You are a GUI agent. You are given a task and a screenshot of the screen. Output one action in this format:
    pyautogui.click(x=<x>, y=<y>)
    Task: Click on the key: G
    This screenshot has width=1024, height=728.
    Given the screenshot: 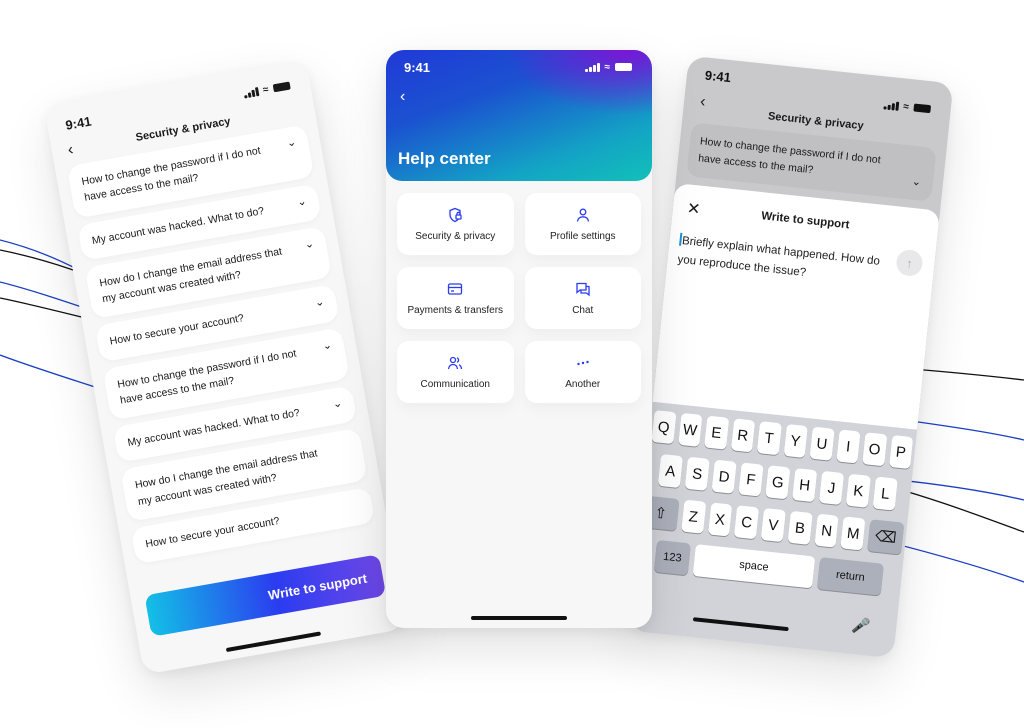 What is the action you would take?
    pyautogui.click(x=778, y=482)
    